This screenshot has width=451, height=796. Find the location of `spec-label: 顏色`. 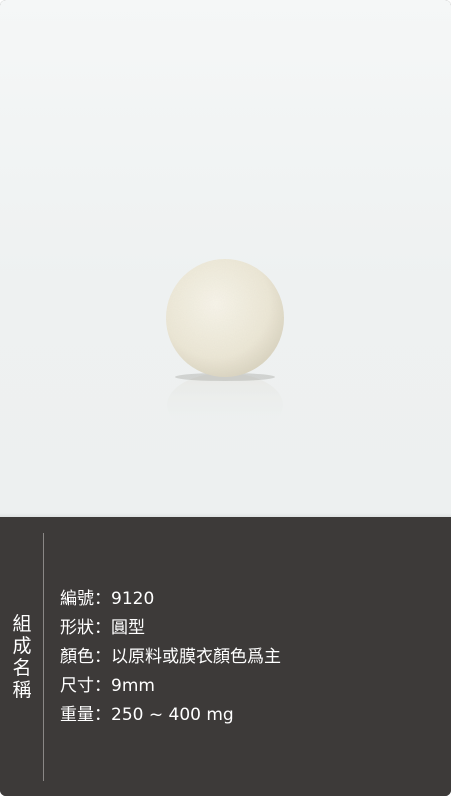

spec-label: 顏色 is located at coordinates (77, 657).